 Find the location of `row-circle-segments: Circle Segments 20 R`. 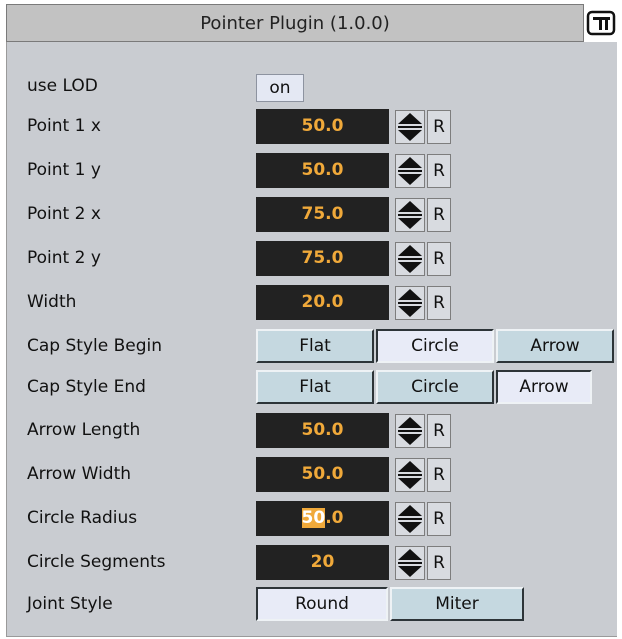

row-circle-segments: Circle Segments 20 R is located at coordinates (312, 562).